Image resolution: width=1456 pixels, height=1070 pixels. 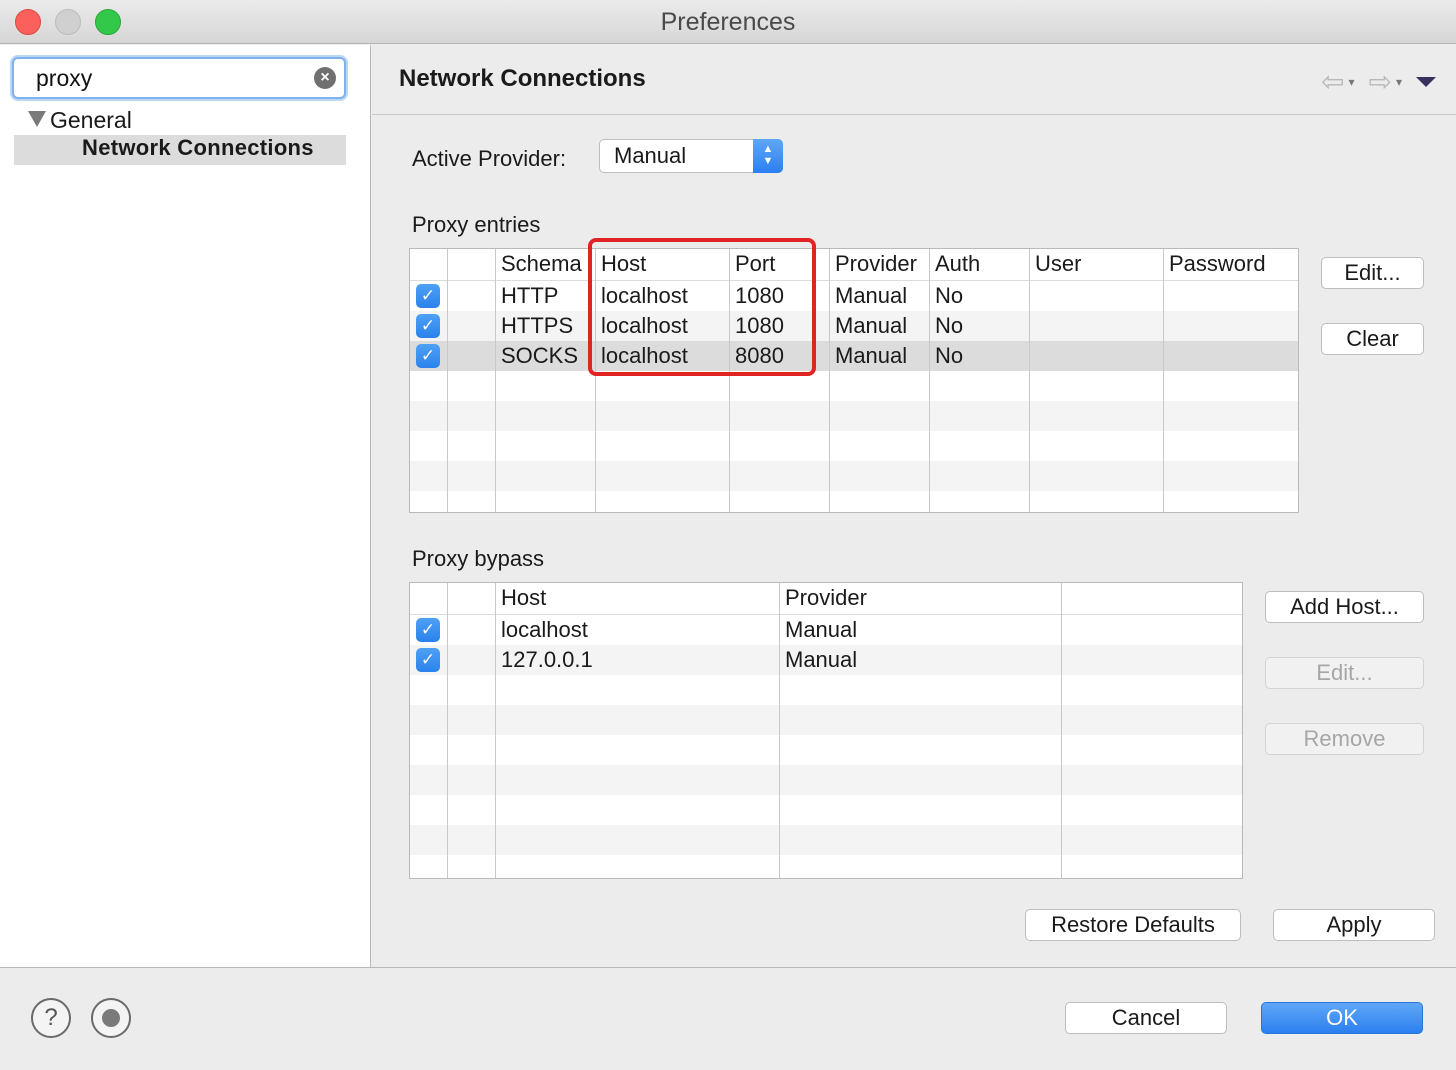 I want to click on remove-host-button: Remove, so click(x=1344, y=739).